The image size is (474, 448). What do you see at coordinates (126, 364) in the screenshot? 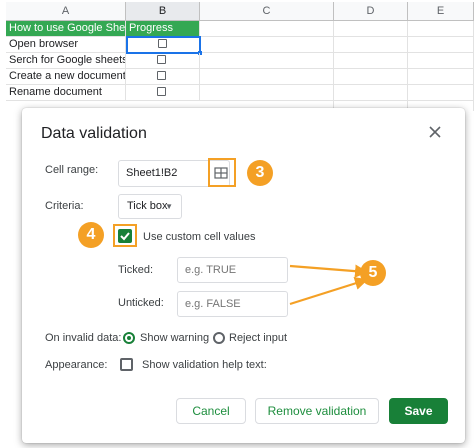
I see `help-text-checkbox` at bounding box center [126, 364].